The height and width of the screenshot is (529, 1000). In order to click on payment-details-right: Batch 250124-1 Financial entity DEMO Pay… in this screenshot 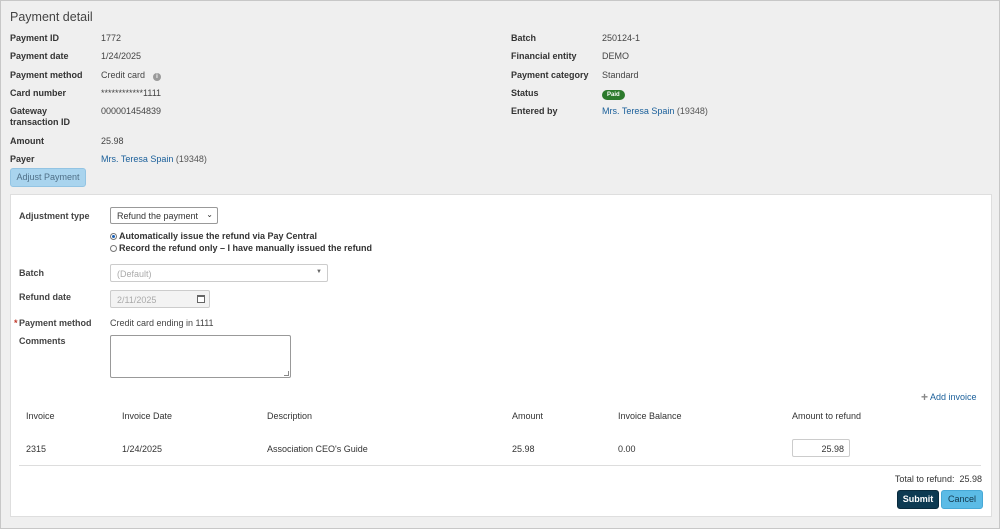, I will do `click(746, 76)`.